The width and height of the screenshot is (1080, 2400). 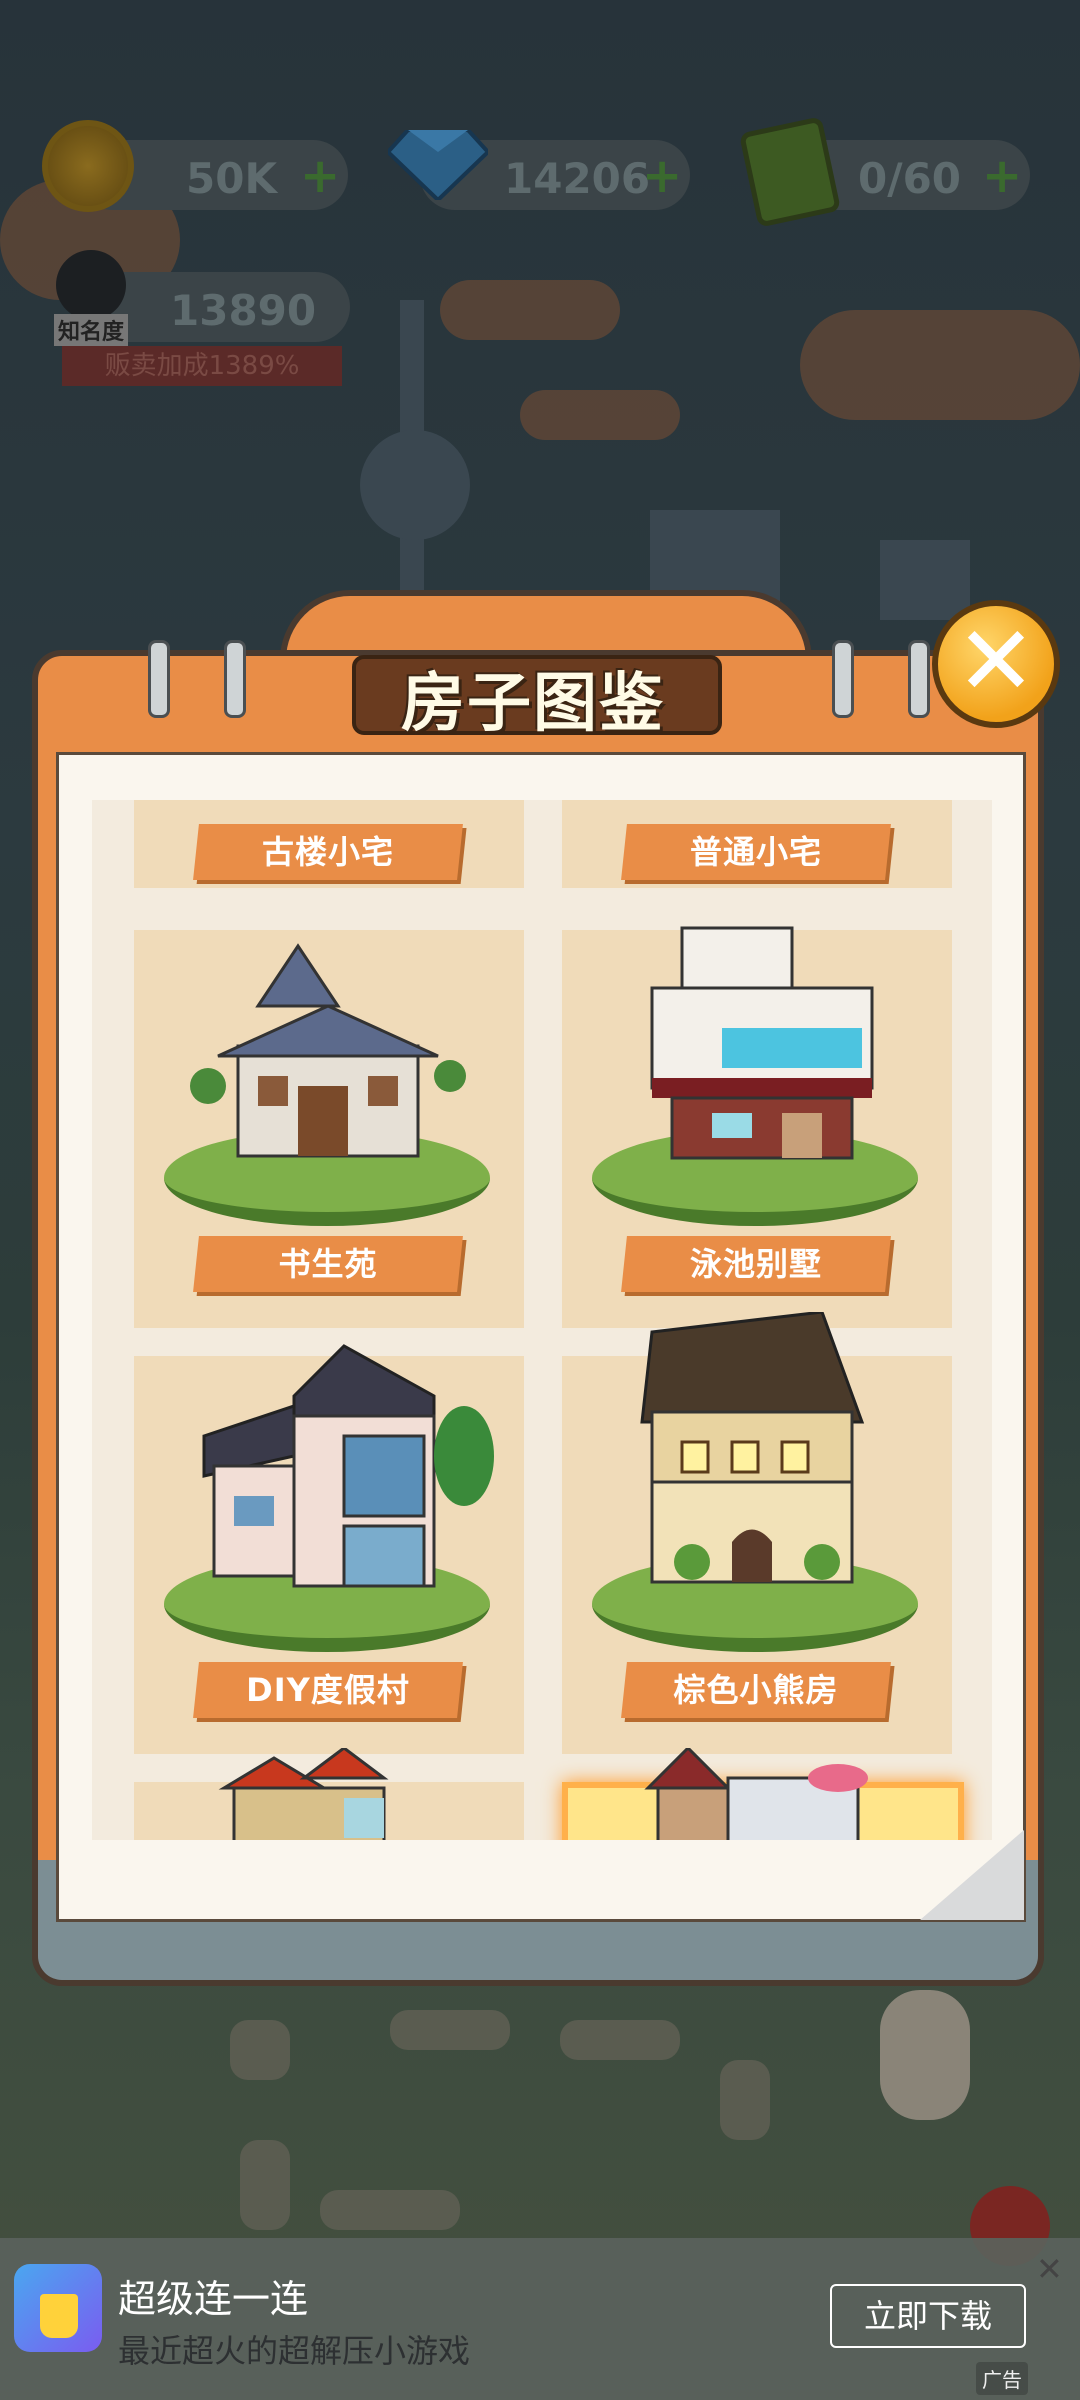 I want to click on house-card-highlighted, so click(x=763, y=1794).